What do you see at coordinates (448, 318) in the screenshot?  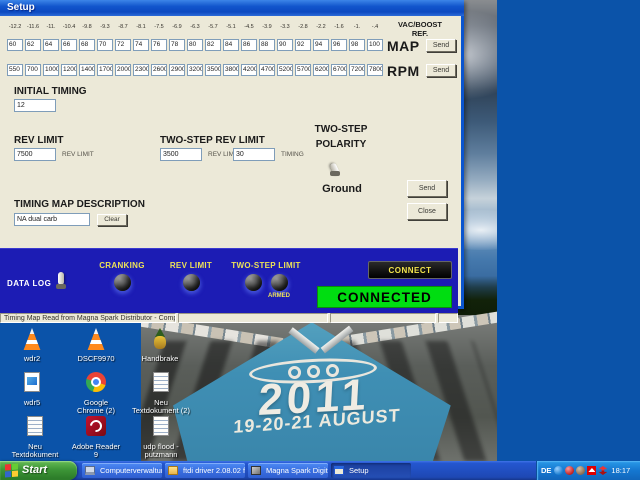 I see `status-segment` at bounding box center [448, 318].